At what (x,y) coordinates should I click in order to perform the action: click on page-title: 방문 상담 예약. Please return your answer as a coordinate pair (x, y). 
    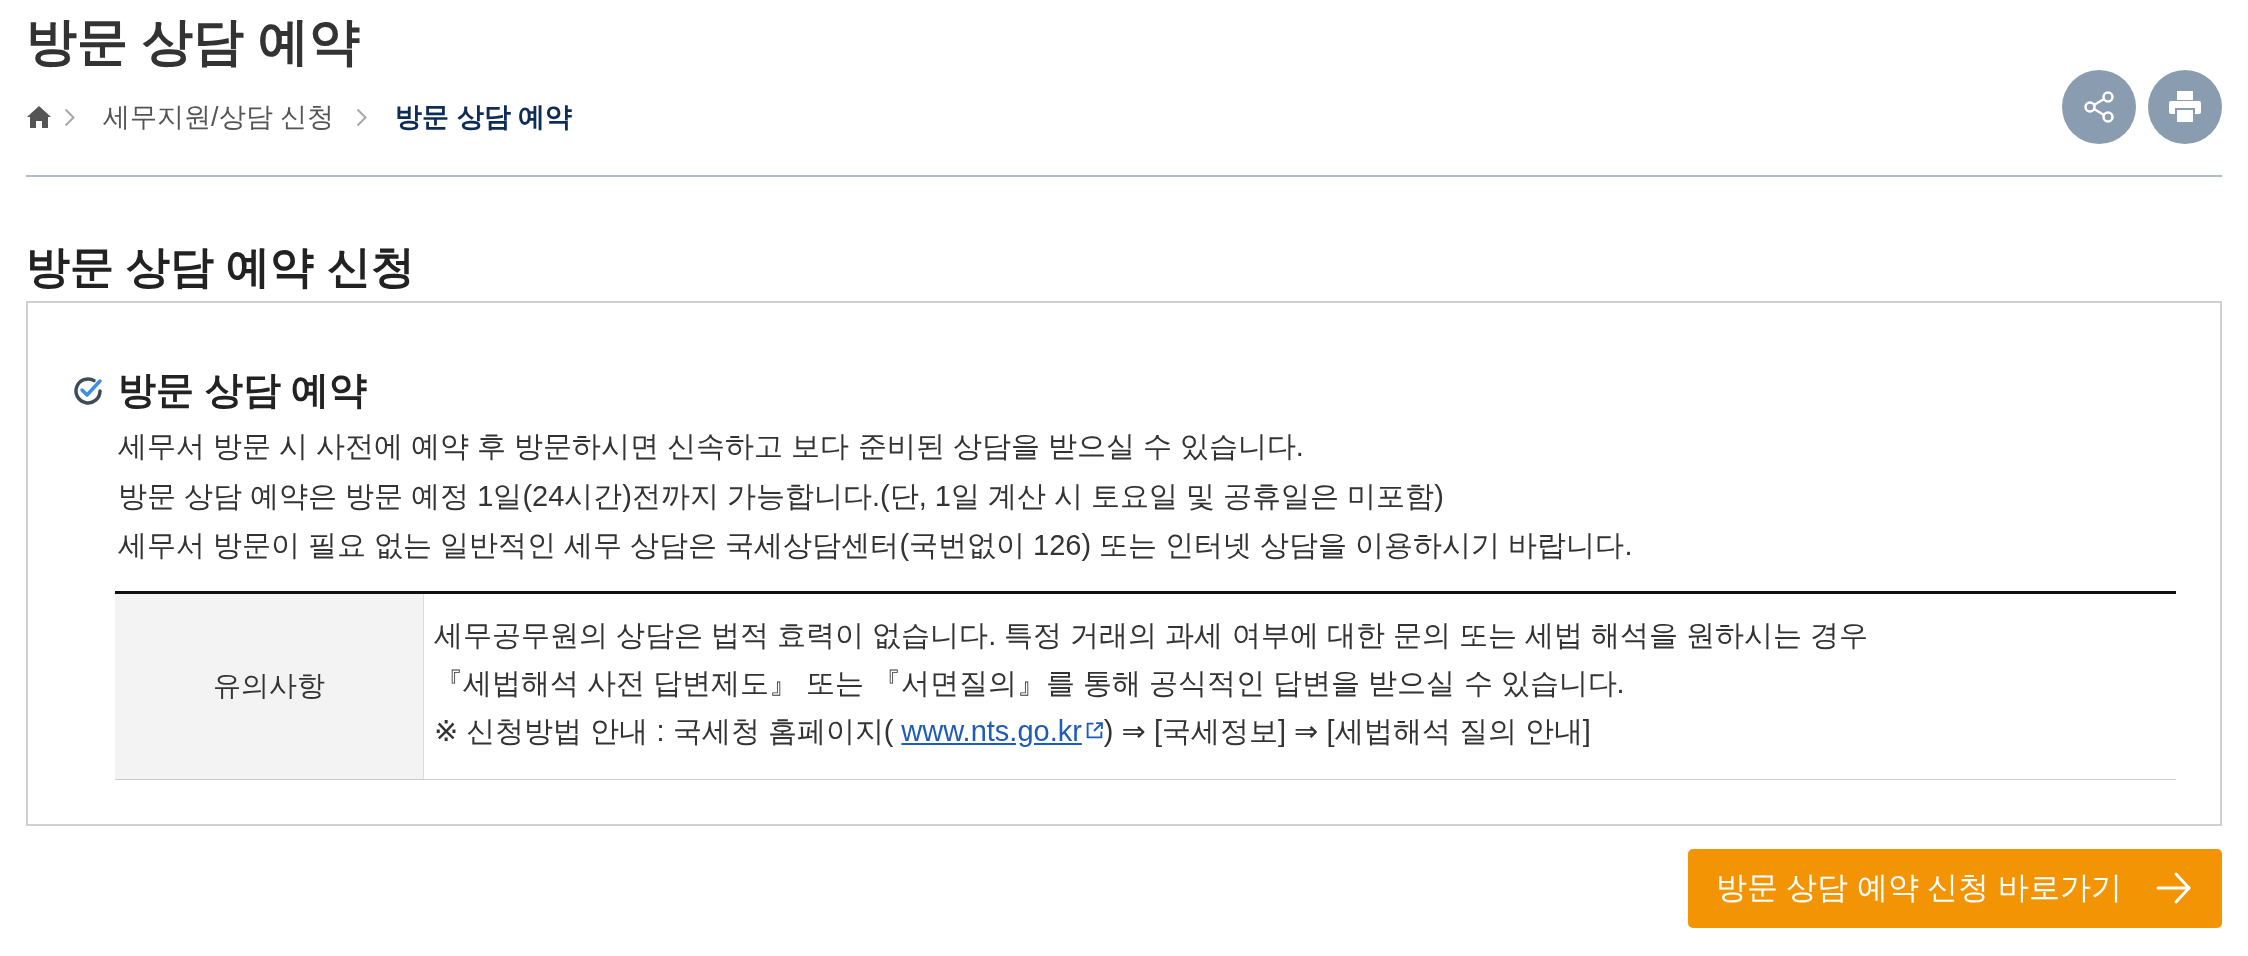
    Looking at the image, I should click on (194, 42).